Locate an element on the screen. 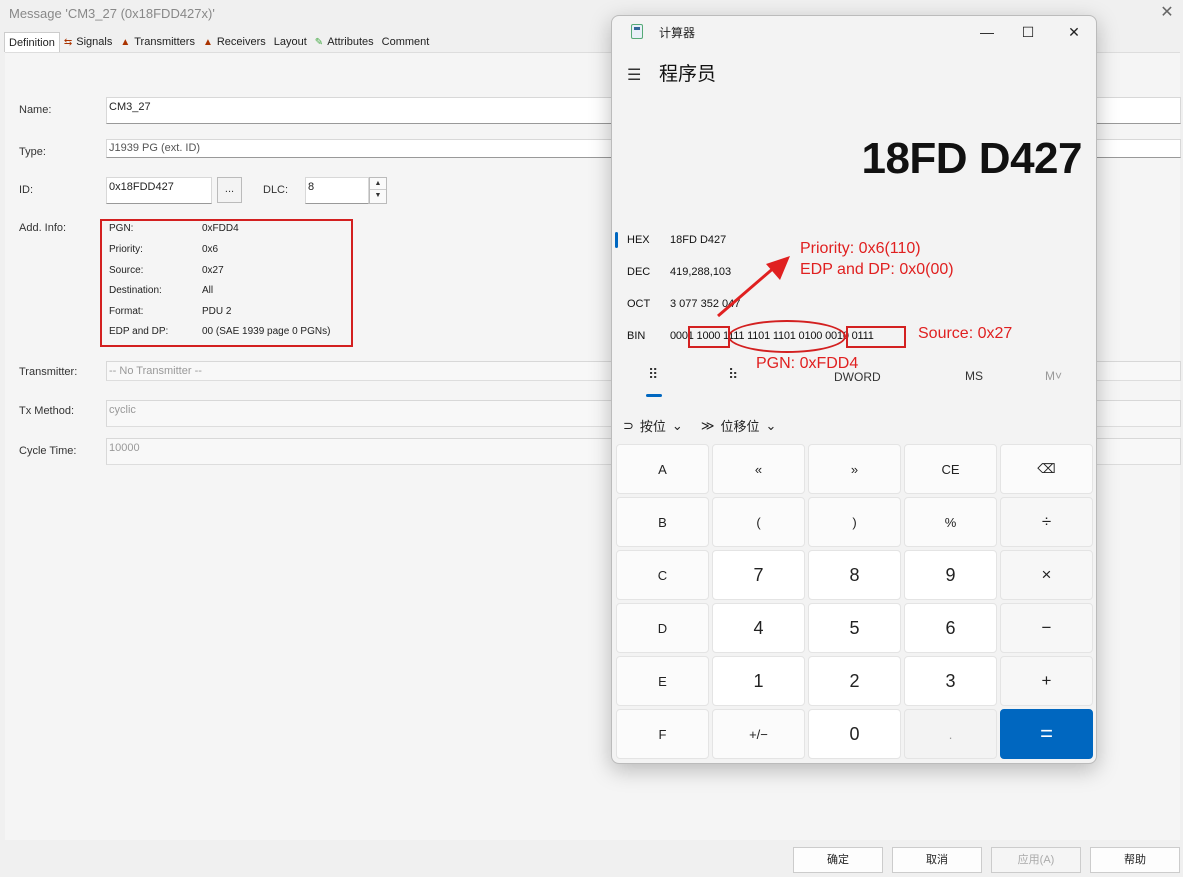 Image resolution: width=1183 pixels, height=877 pixels. addinfo-label: Add. Info: is located at coordinates (43, 228).